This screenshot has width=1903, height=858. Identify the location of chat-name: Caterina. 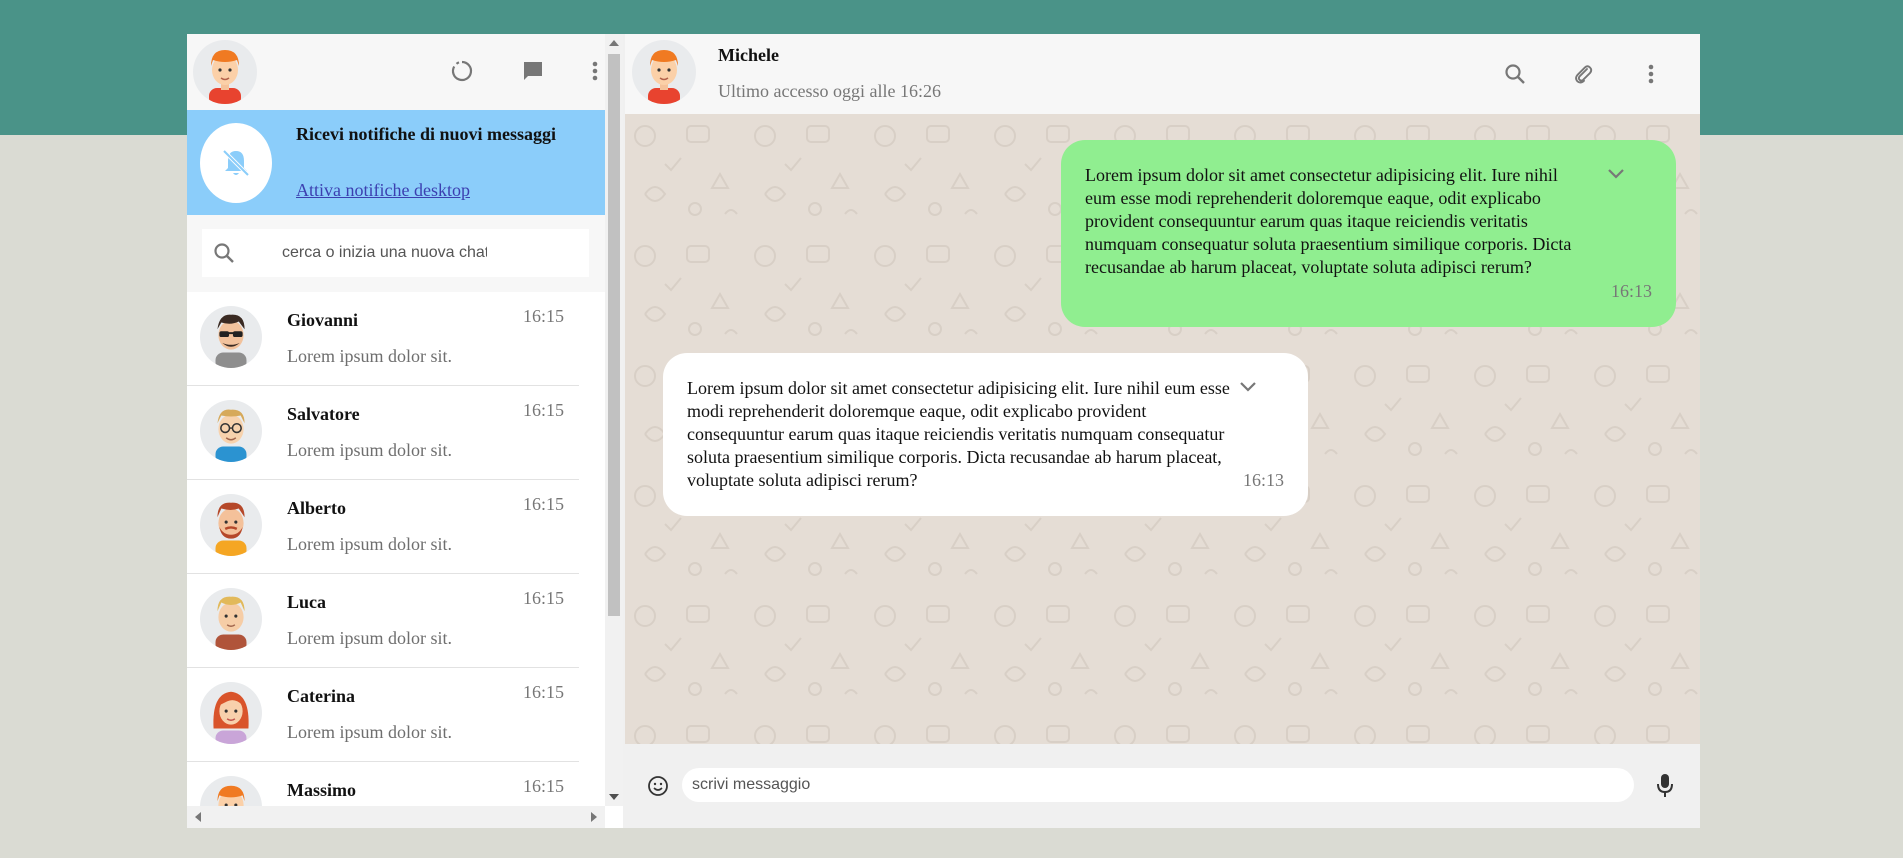
(321, 696).